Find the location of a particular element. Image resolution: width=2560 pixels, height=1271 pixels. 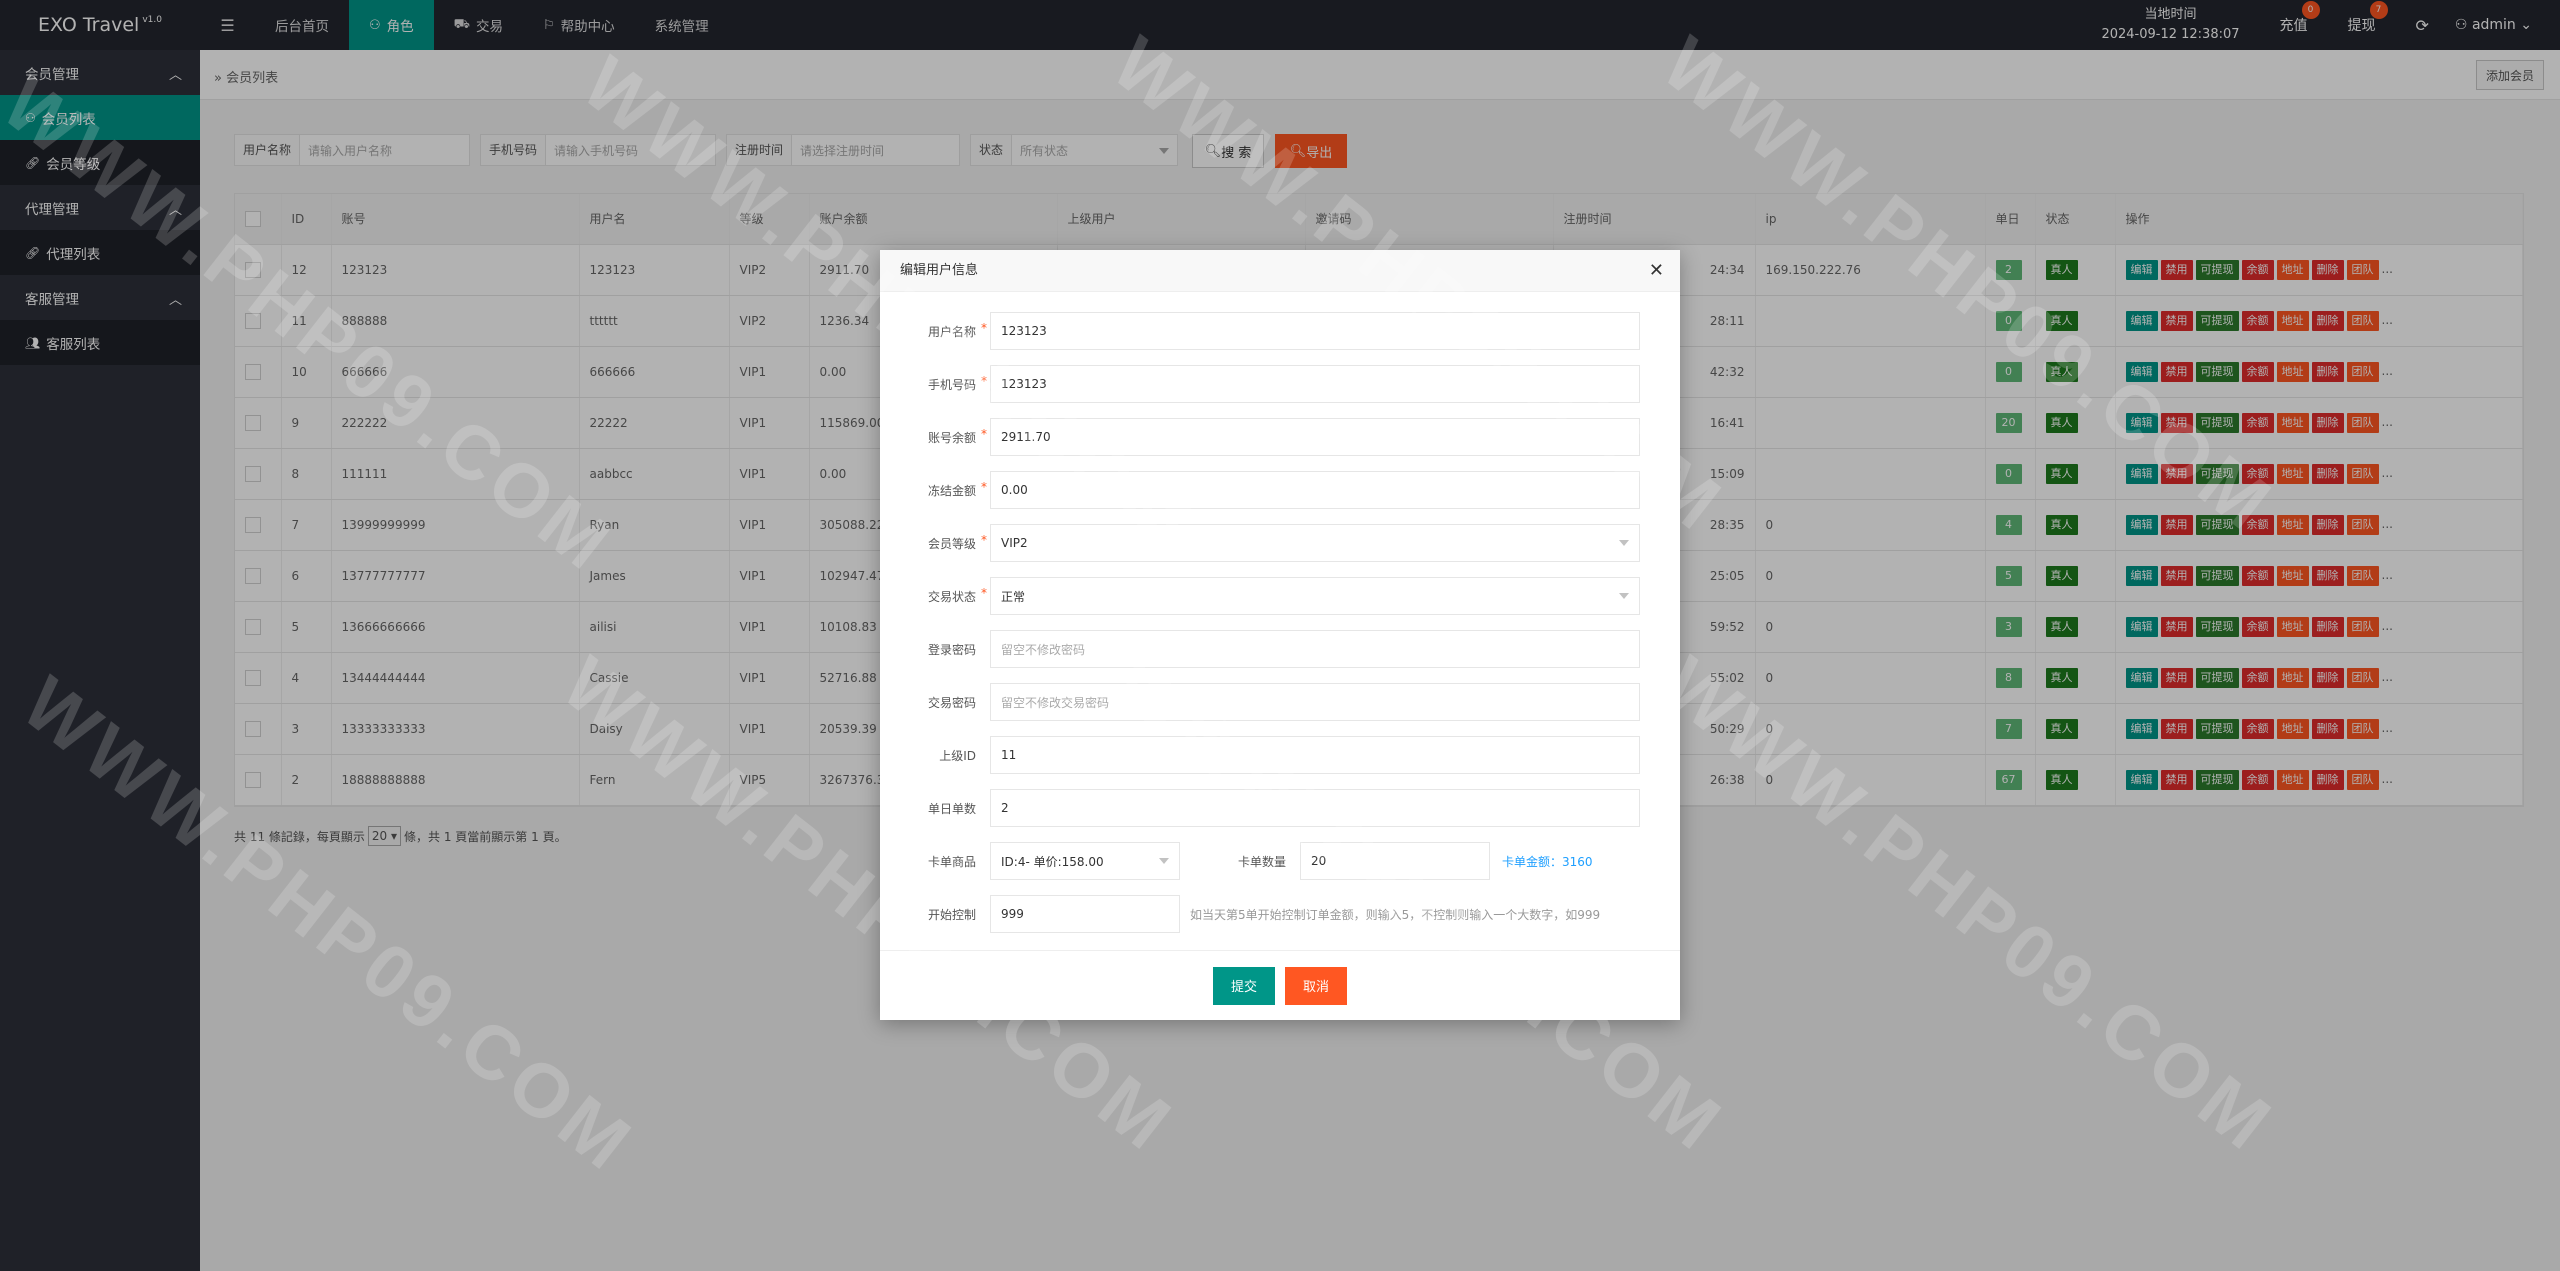

frozen-field: 0.00 is located at coordinates (1315, 490).